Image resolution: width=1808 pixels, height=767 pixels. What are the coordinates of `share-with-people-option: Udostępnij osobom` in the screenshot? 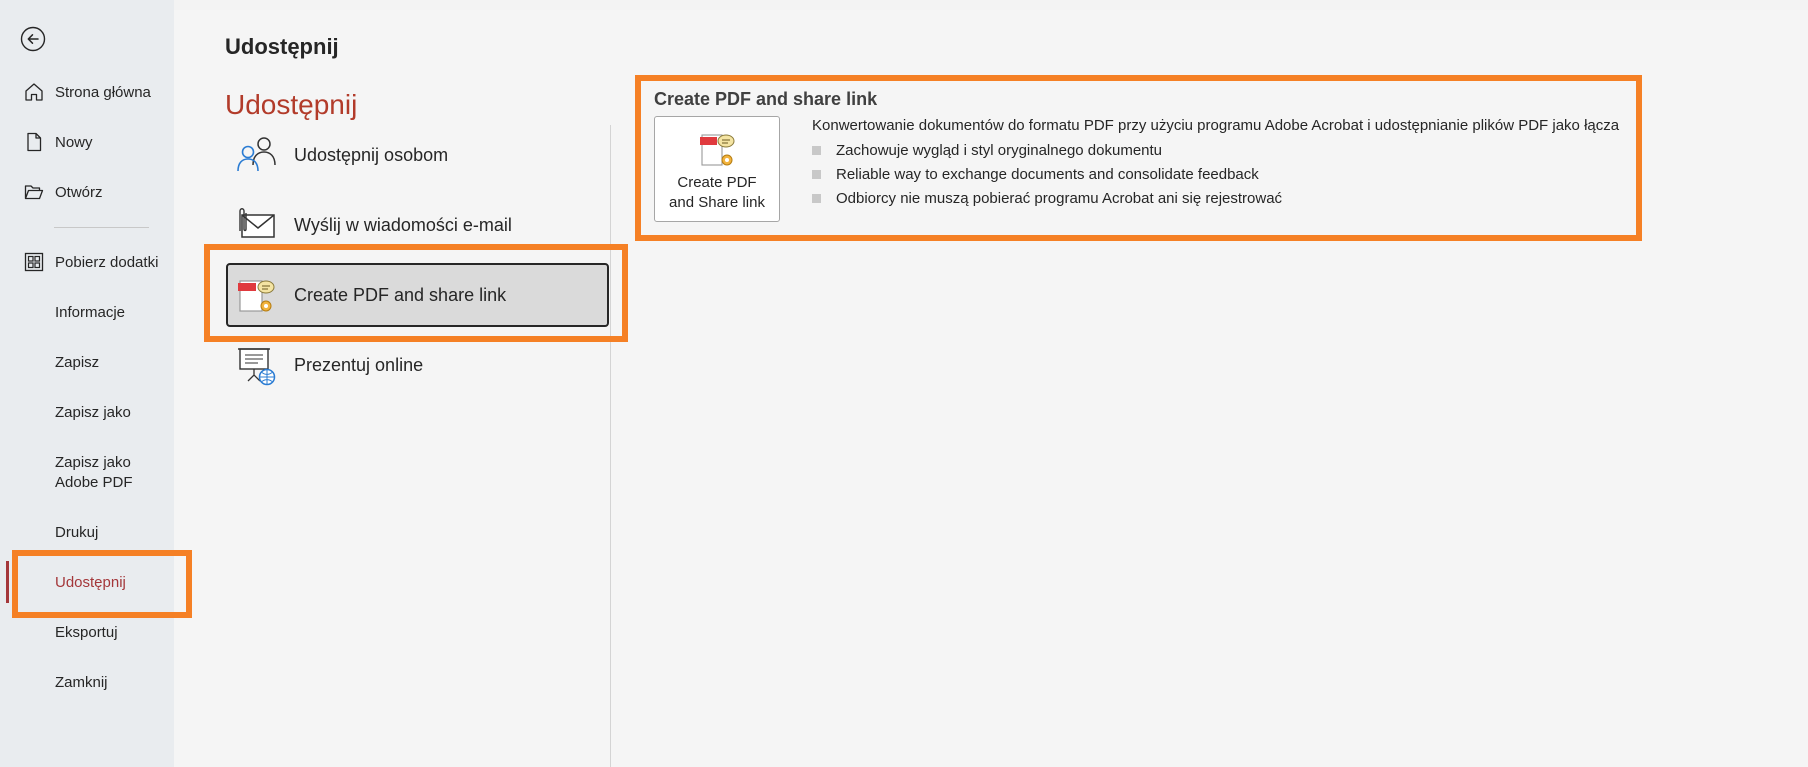 It's located at (417, 155).